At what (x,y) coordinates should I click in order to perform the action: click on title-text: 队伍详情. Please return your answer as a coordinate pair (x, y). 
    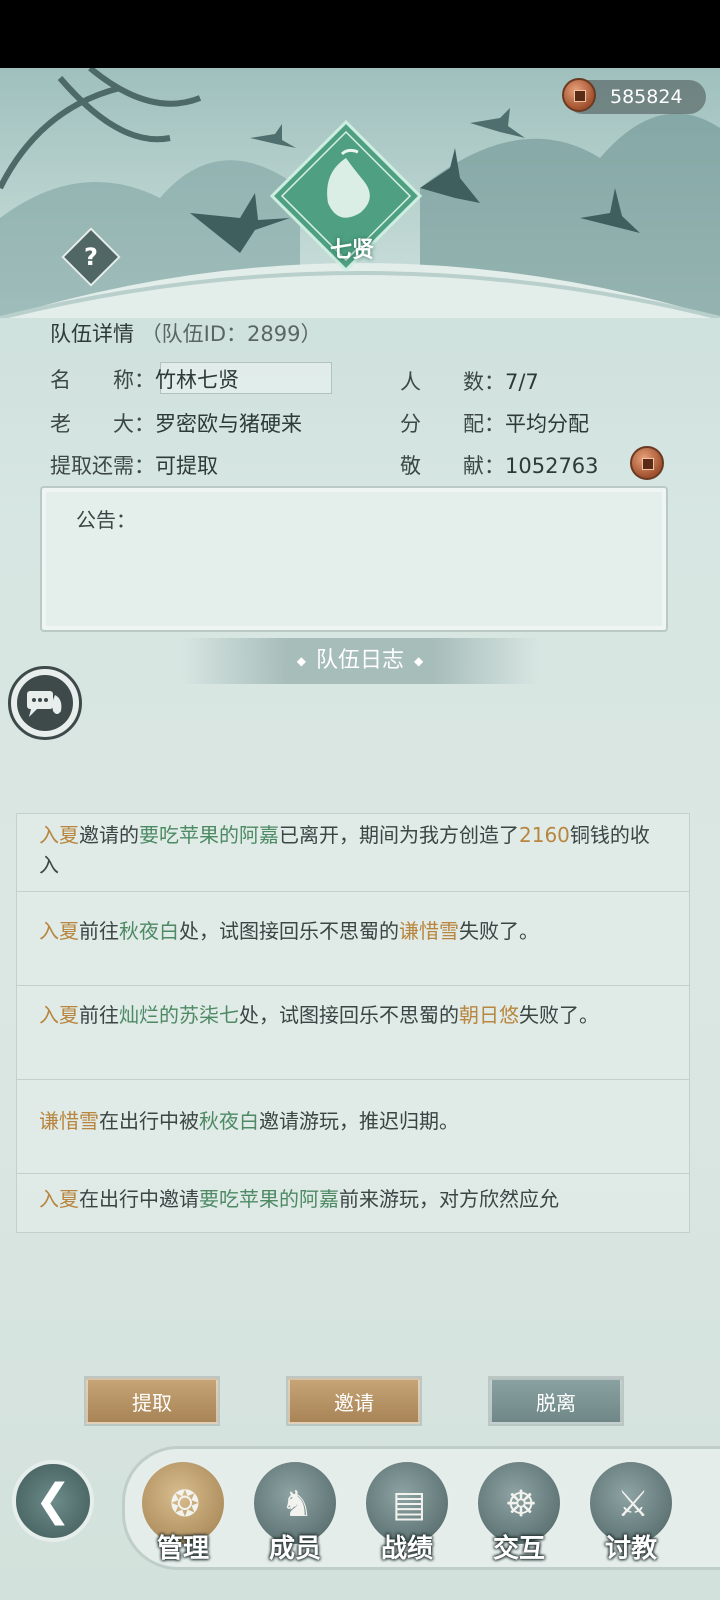
    Looking at the image, I should click on (92, 334).